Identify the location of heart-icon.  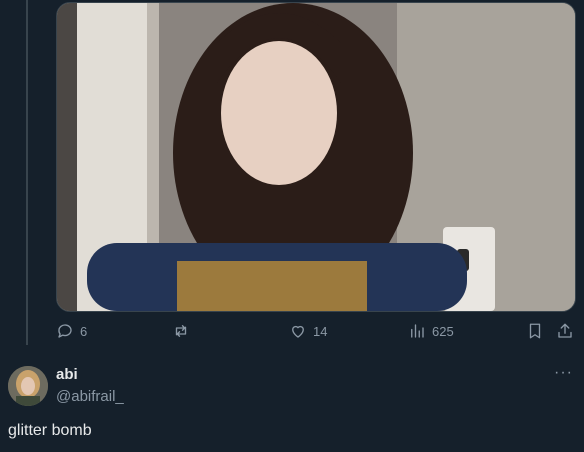
(298, 331).